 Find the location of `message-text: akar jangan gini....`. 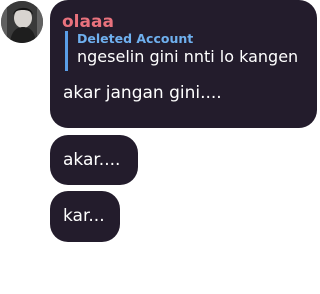

message-text: akar jangan gini.... is located at coordinates (142, 93).